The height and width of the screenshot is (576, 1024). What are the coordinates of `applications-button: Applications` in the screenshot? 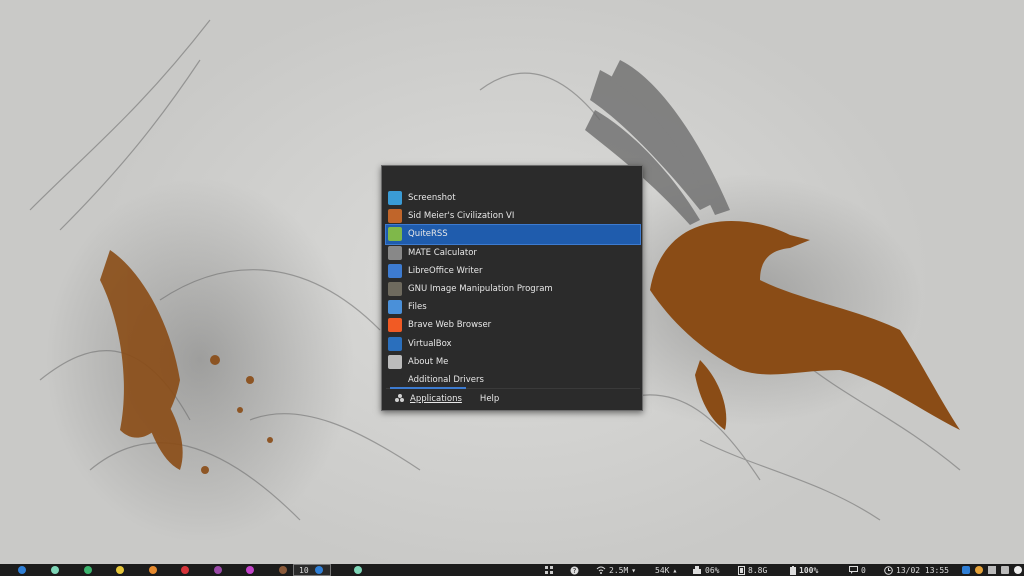 It's located at (428, 397).